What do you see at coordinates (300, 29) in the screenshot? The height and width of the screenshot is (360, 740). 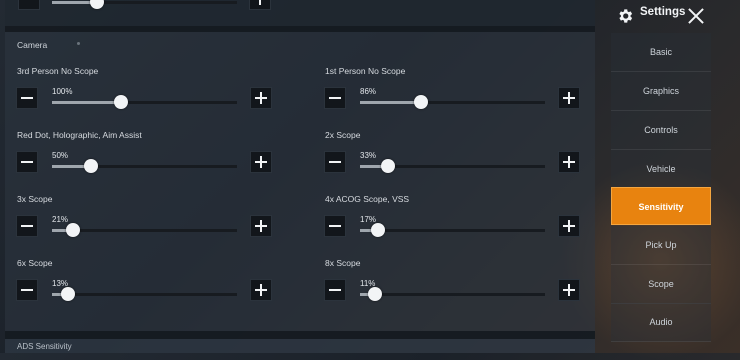 I see `section-divider` at bounding box center [300, 29].